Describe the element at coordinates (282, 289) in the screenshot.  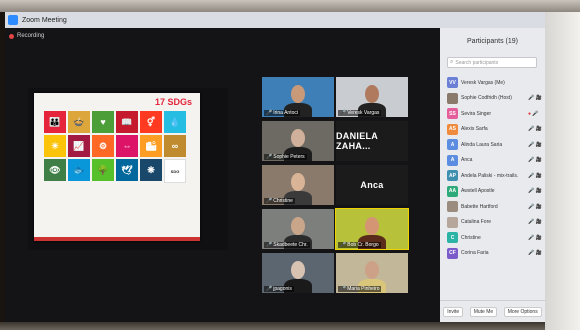
I see `participant-name-text: jpagonis` at that location.